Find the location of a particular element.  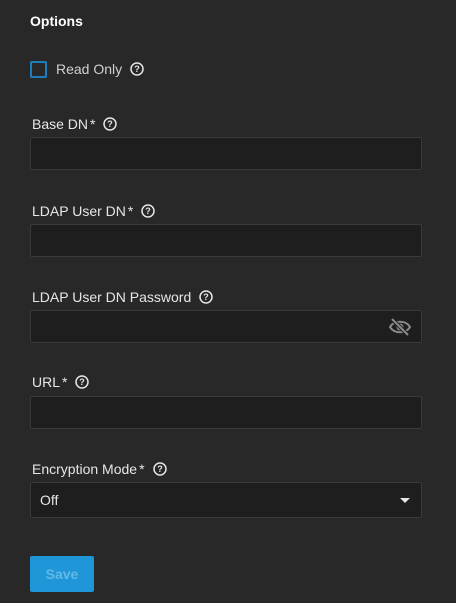

ldap-user-dn-password-label-row: LDAP User DN Password ? is located at coordinates (122, 297).